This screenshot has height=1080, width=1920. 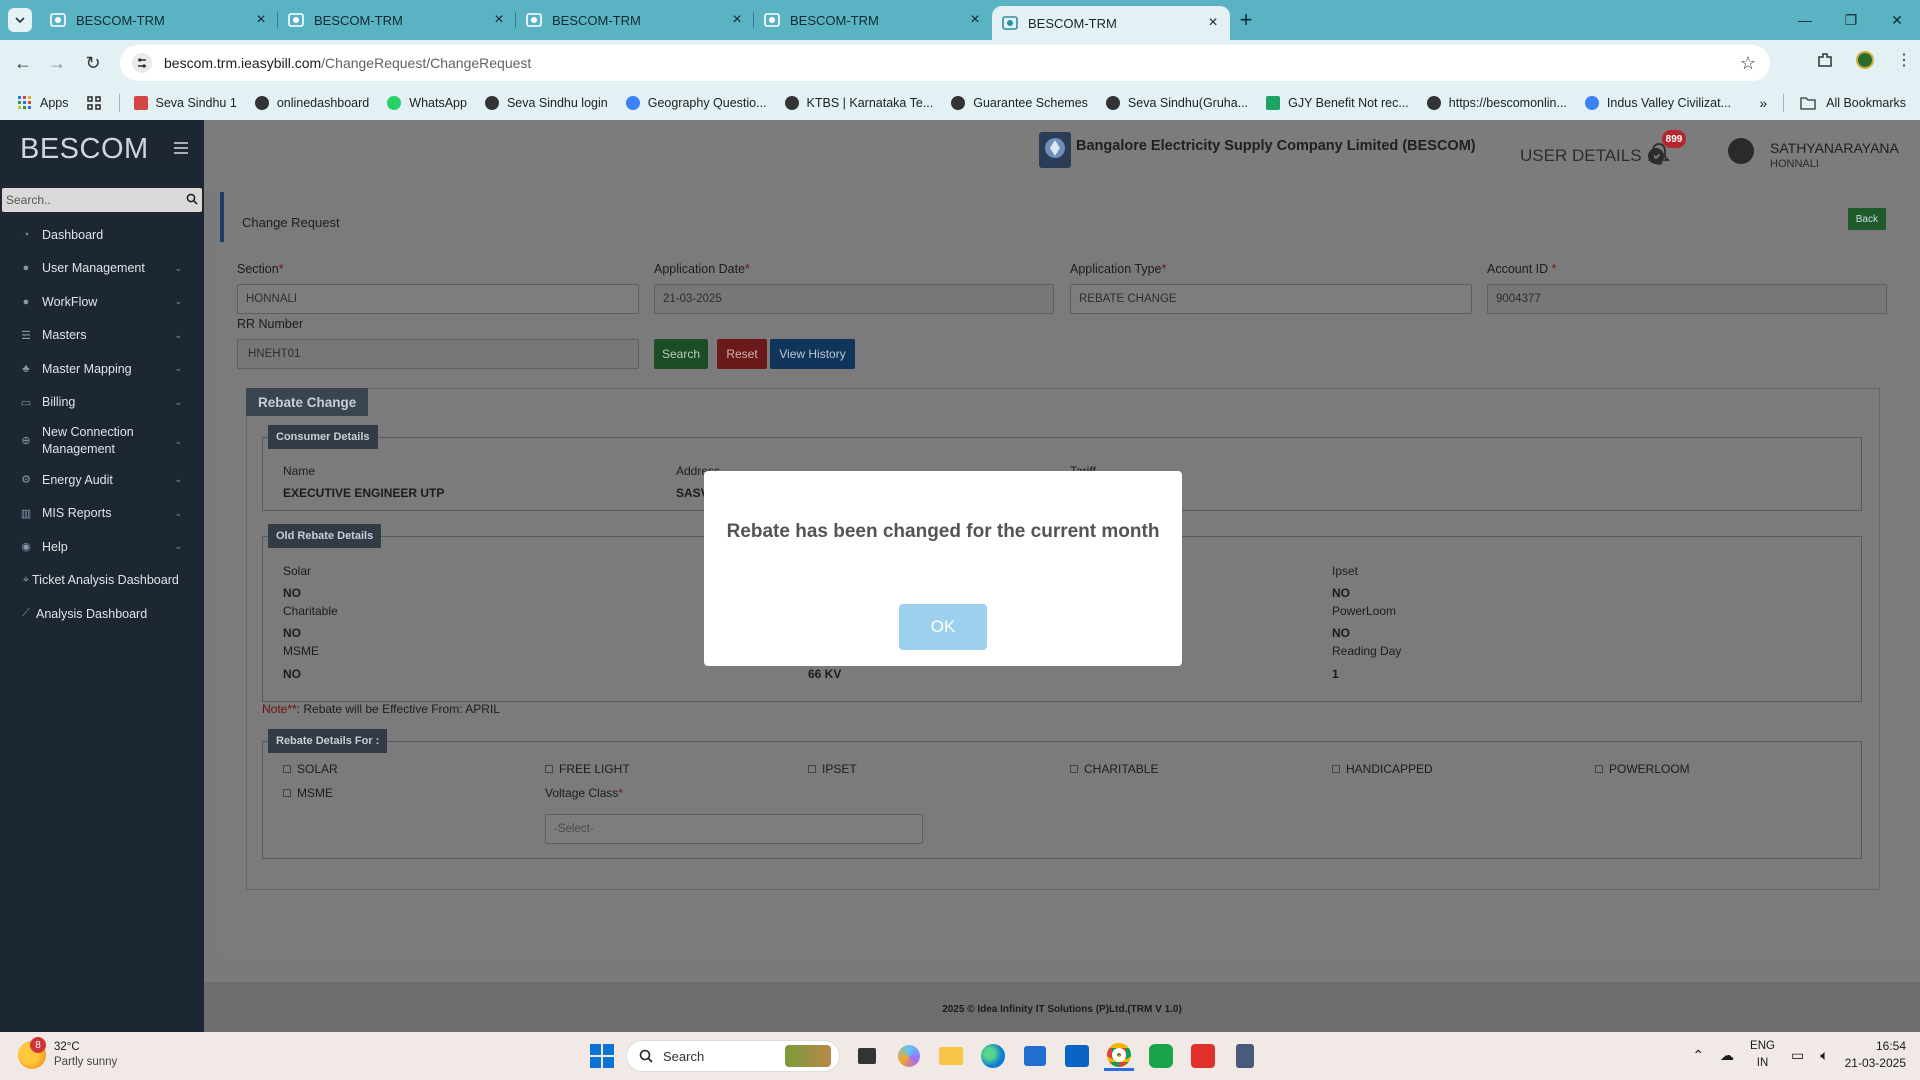 I want to click on bookmark-item: WhatsApp, so click(x=427, y=103).